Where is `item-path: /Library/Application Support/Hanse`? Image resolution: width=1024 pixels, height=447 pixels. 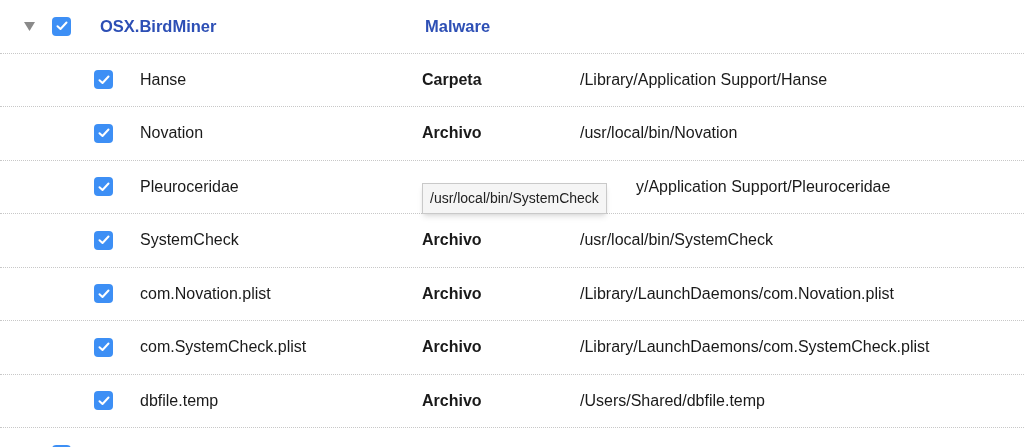 item-path: /Library/Application Support/Hanse is located at coordinates (704, 79).